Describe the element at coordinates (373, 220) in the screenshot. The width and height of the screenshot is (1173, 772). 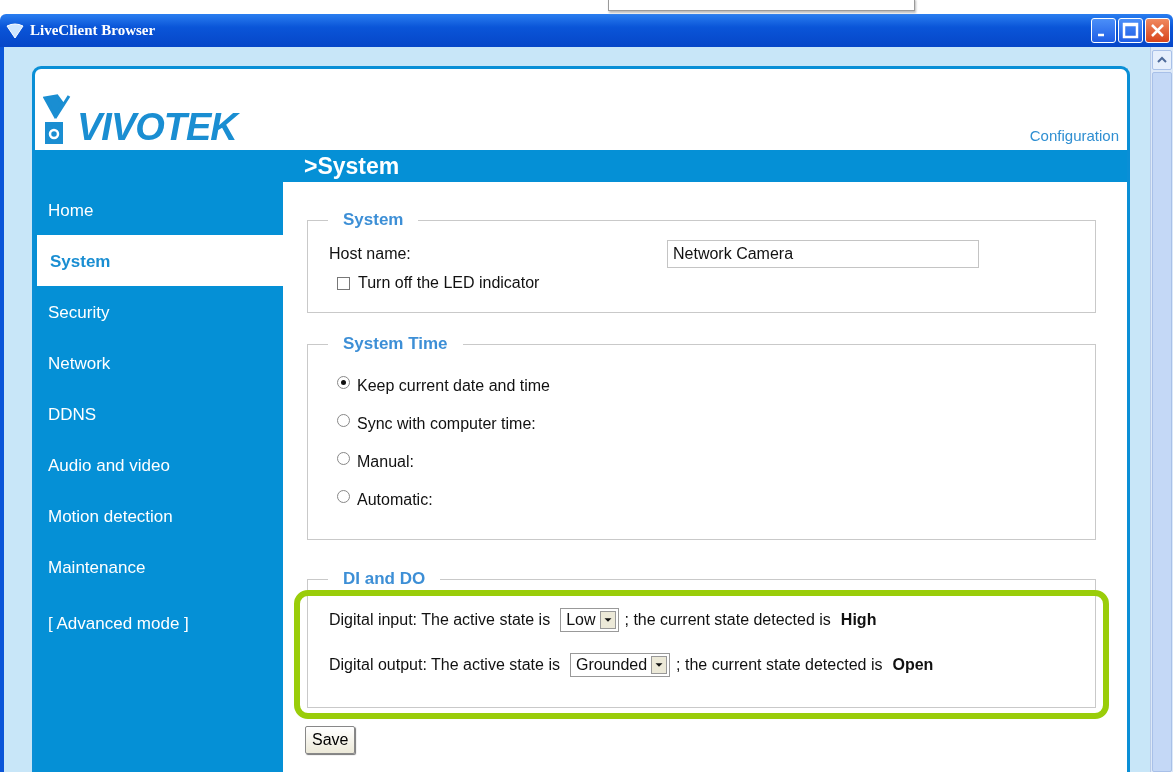
I see `section-title: System` at that location.